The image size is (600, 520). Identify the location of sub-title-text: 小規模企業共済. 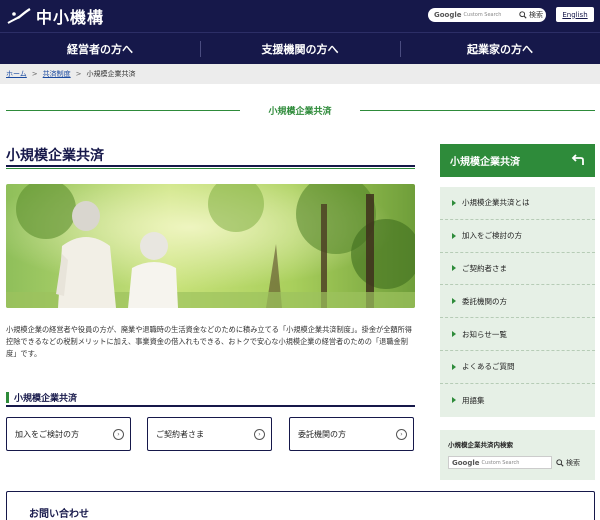
(46, 398).